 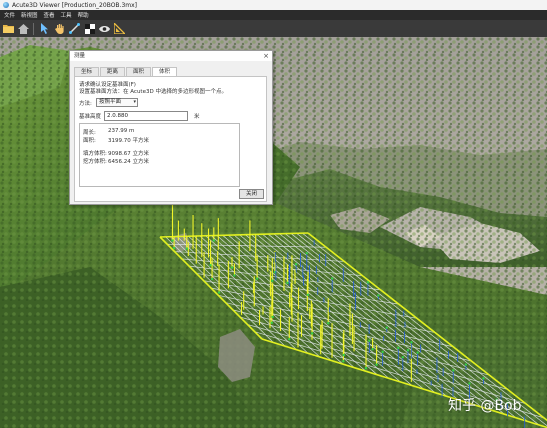 I want to click on pointer-icon, so click(x=44, y=28).